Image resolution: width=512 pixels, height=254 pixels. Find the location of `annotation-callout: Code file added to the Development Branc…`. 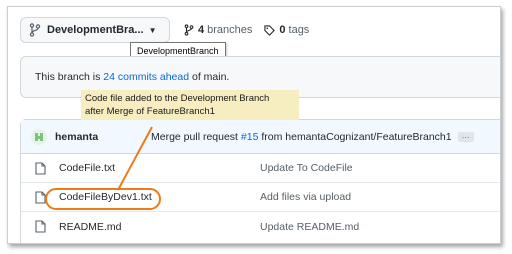

annotation-callout: Code file added to the Development Branc… is located at coordinates (190, 105).